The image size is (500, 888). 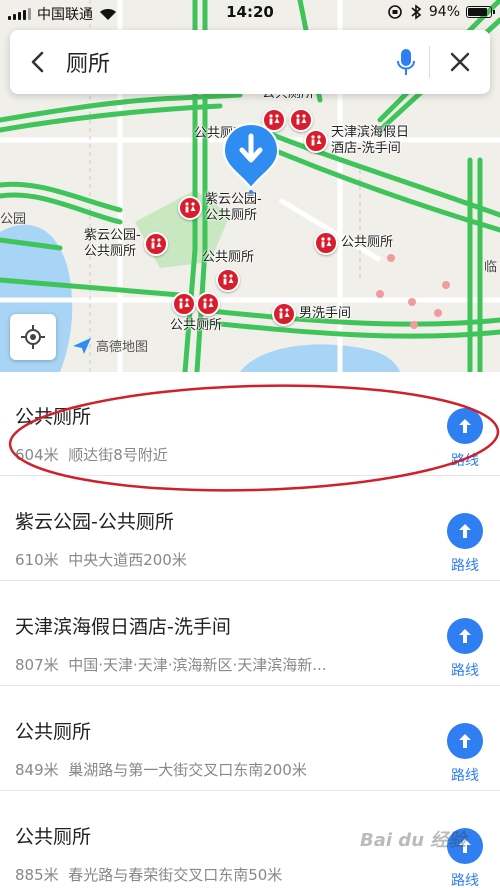 I want to click on pin-cluster, so click(x=196, y=304).